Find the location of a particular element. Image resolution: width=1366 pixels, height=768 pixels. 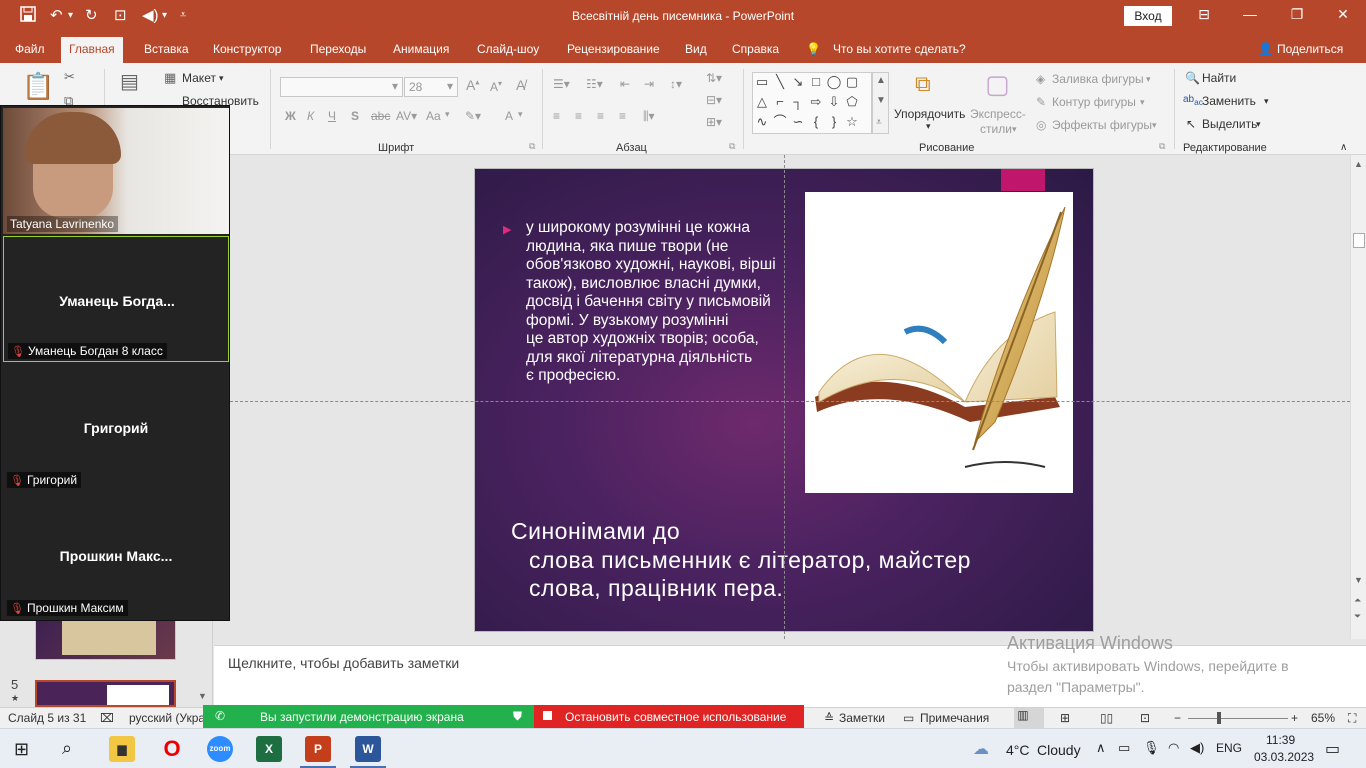

line-spacing-icon: ↕▾ is located at coordinates (676, 84).